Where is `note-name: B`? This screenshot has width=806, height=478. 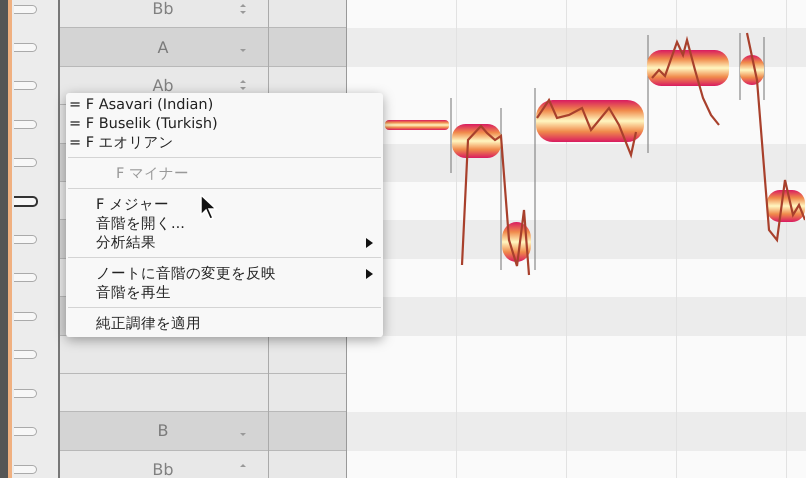 note-name: B is located at coordinates (163, 430).